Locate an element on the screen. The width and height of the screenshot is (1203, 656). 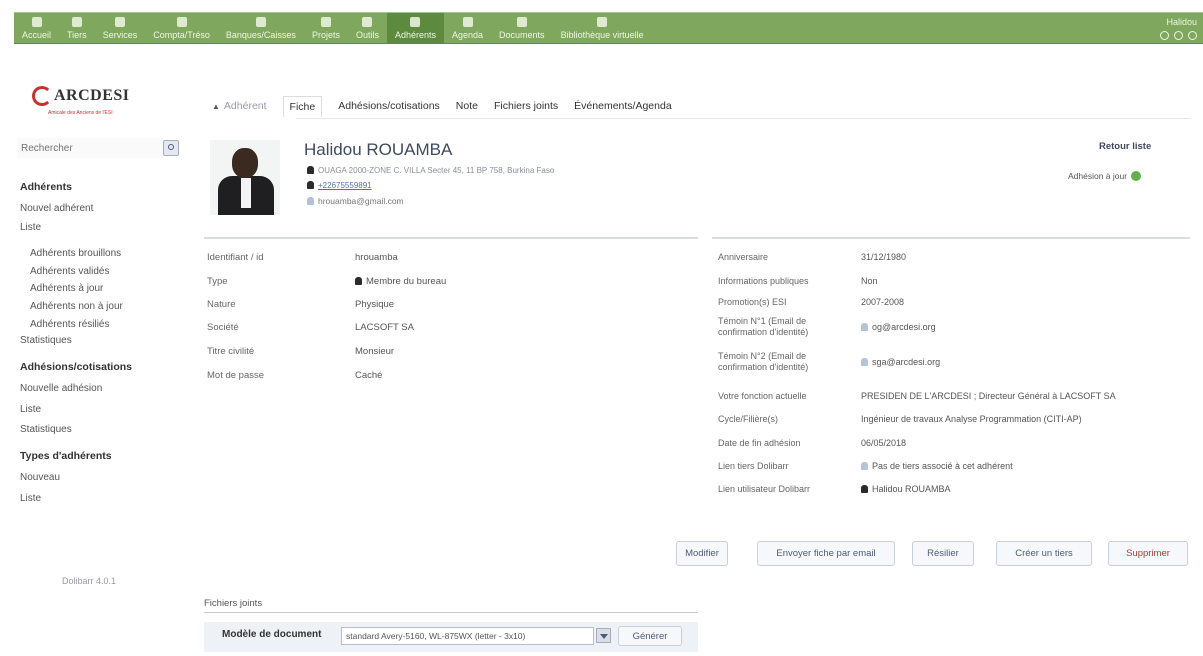
nav-compta: Compta/Tréso is located at coordinates (181, 28).